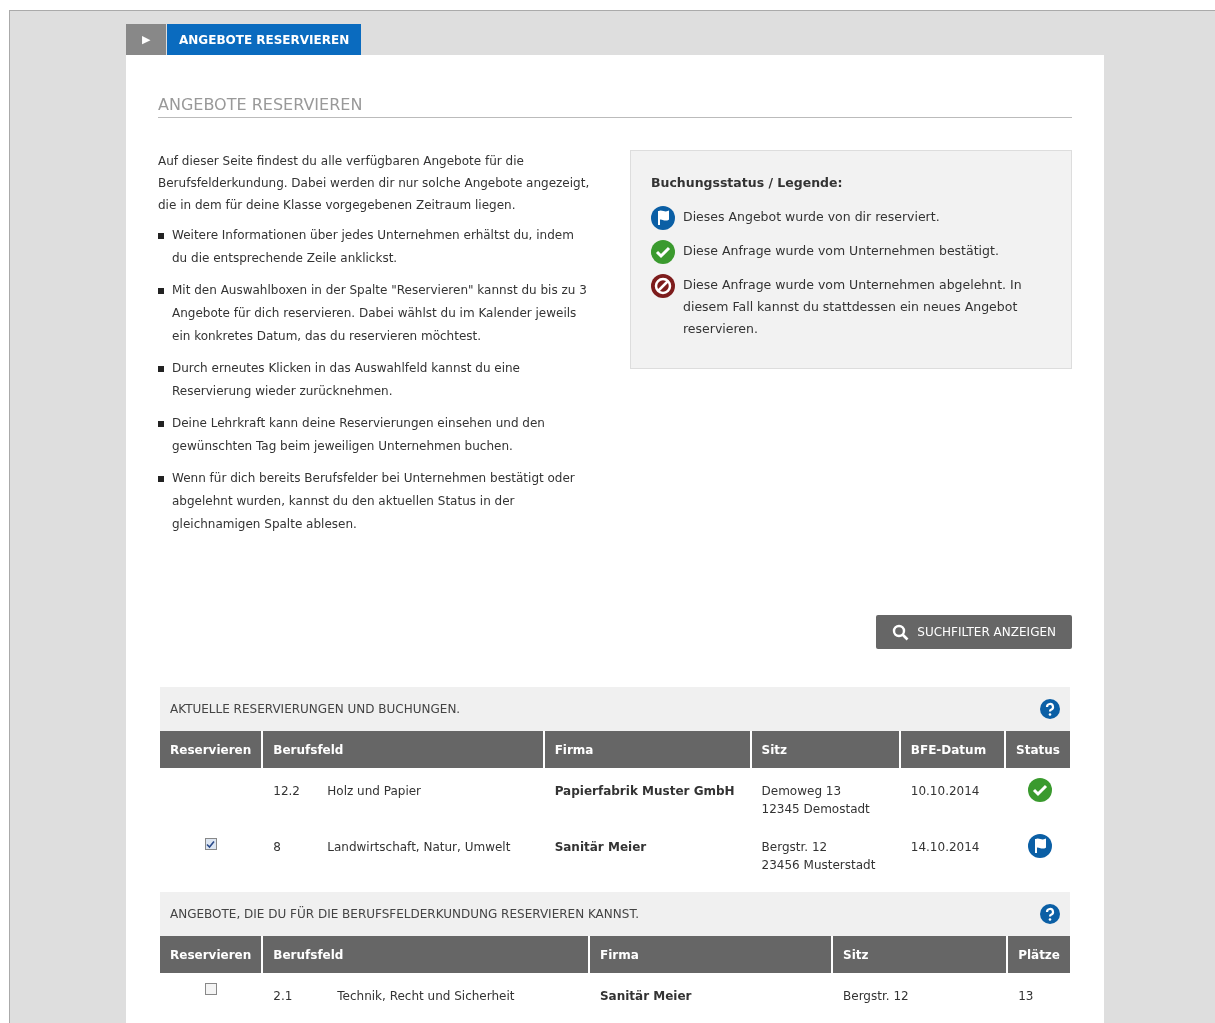 The image size is (1215, 1023). Describe the element at coordinates (373, 247) in the screenshot. I see `bullet-text: Weitere Informationen über jedes Unternehmen erhältst du, indem du die entsprechende Zeile anklickst.` at that location.